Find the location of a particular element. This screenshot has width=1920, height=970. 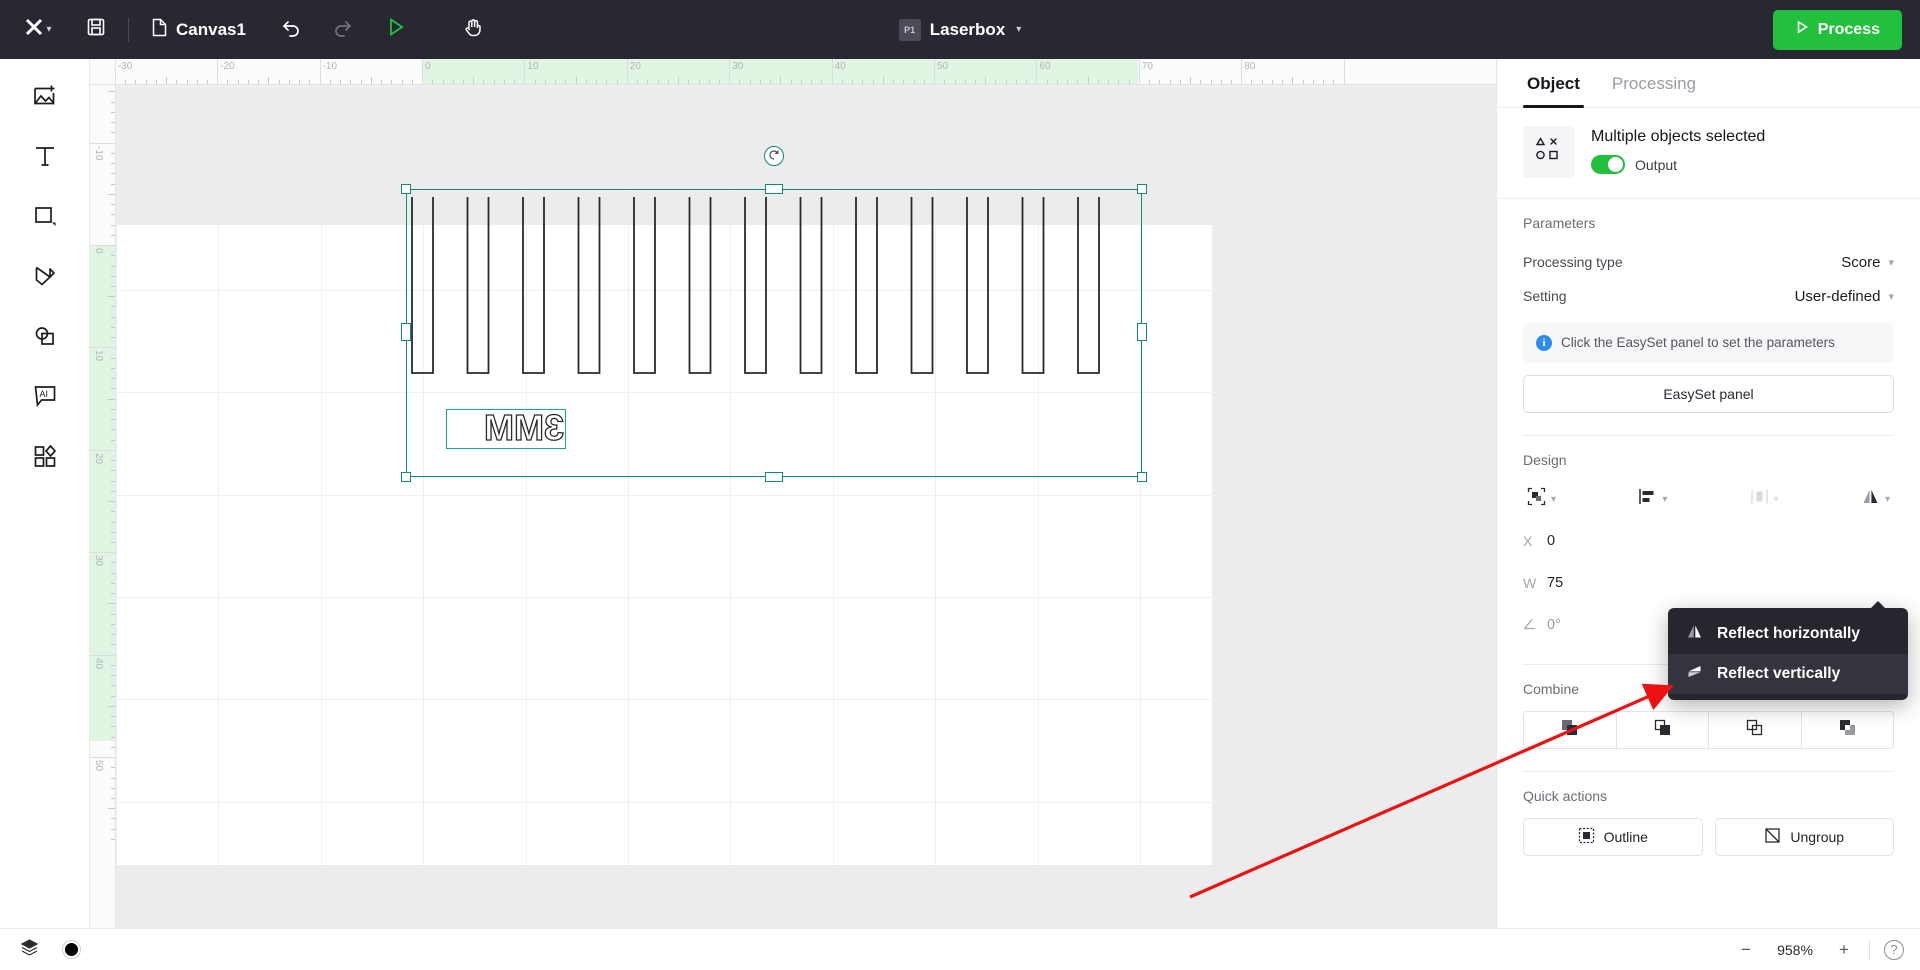

ruler-label-h: 40 is located at coordinates (840, 66).